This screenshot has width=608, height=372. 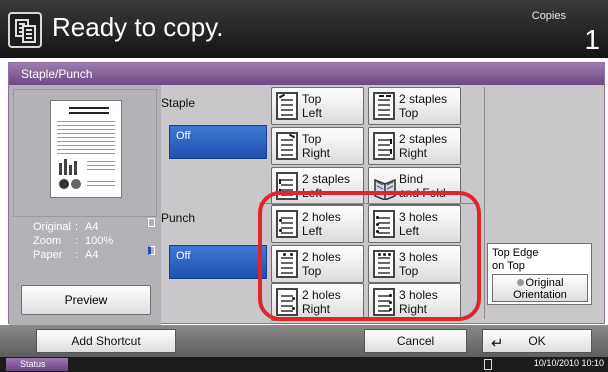 I want to click on punch-three-left-button: 3 holes Left, so click(x=414, y=224).